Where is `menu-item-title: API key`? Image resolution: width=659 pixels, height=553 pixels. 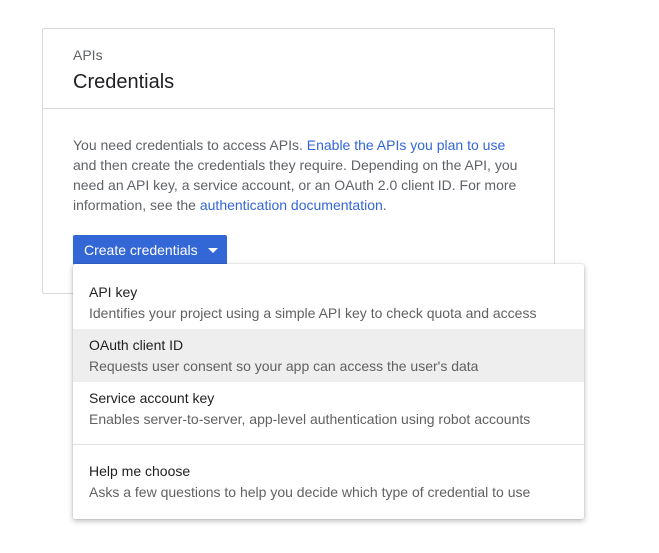 menu-item-title: API key is located at coordinates (113, 292).